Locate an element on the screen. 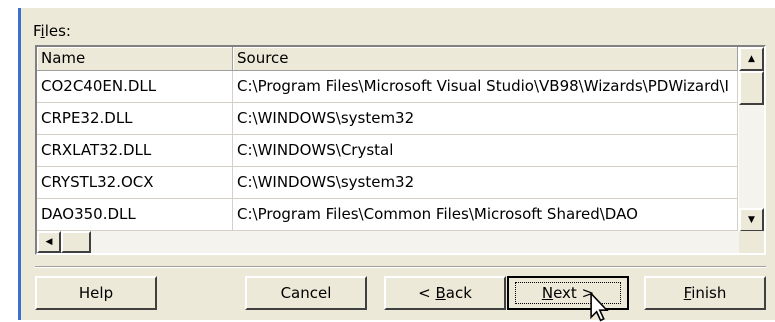  scroll-down-button: ▼ is located at coordinates (751, 220).